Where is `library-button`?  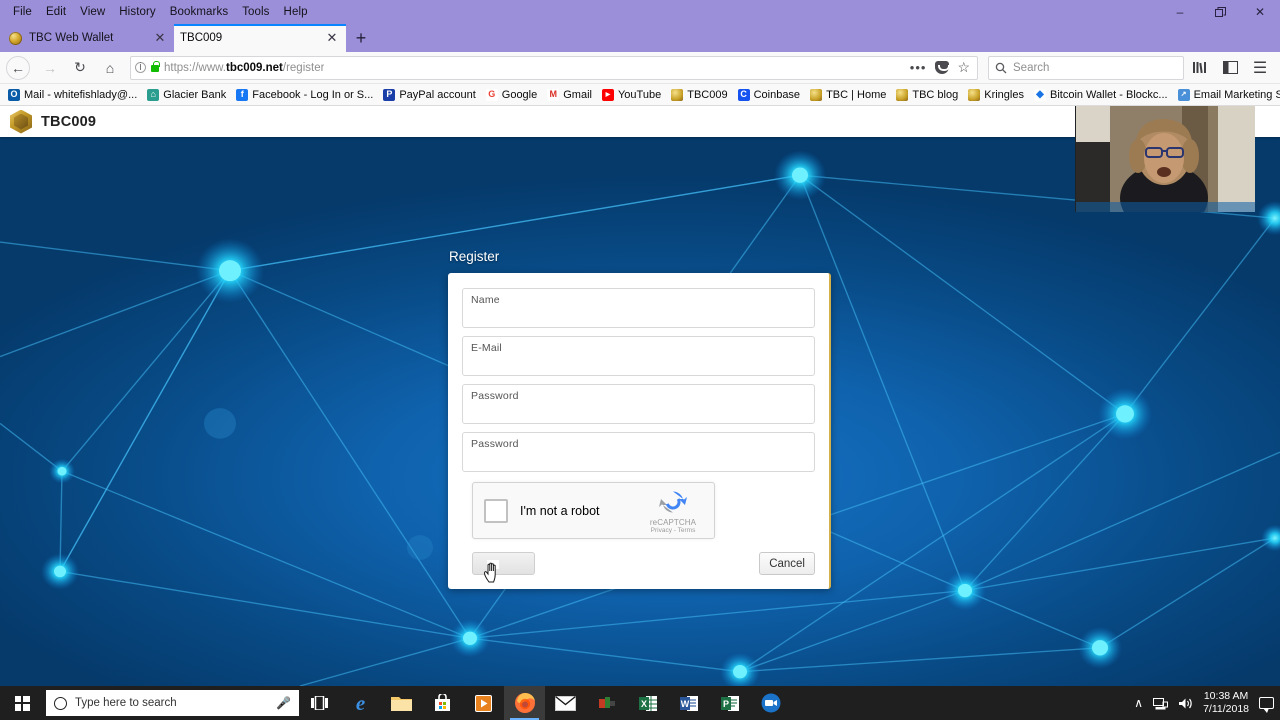 library-button is located at coordinates (1200, 68).